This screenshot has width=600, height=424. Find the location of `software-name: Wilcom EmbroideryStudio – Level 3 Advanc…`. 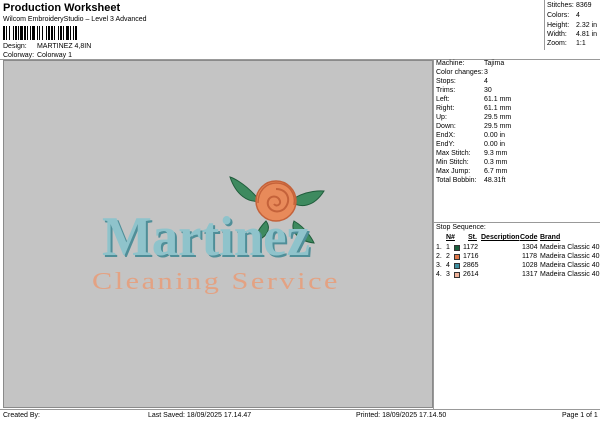

software-name: Wilcom EmbroideryStudio – Level 3 Advanc… is located at coordinates (75, 19).